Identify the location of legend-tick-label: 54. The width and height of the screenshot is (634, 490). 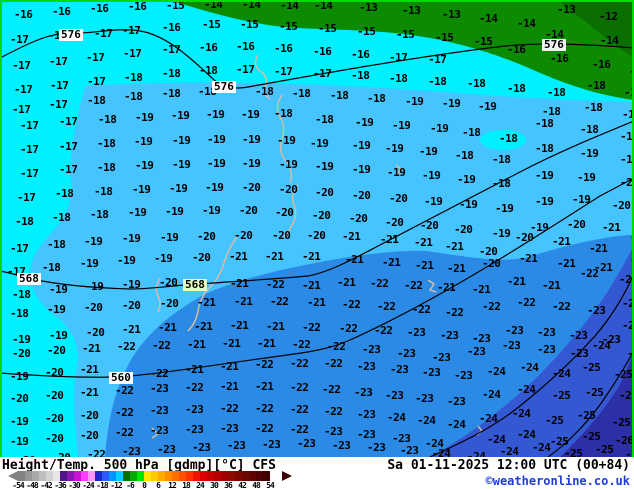
(270, 485).